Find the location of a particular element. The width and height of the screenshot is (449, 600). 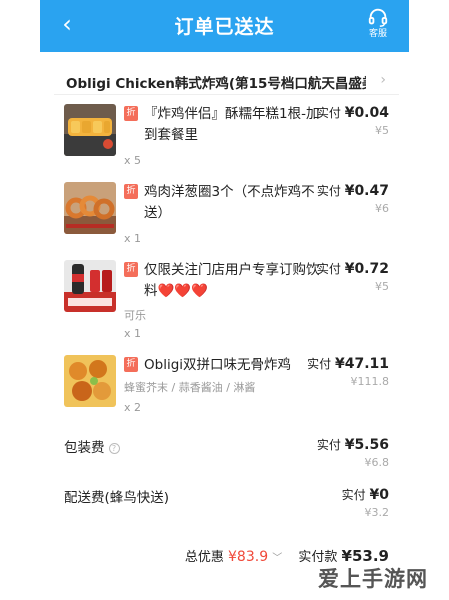

item-spec: 蜂蜜芥末 / 蒜香酱油 / 淋酱 is located at coordinates (190, 387).